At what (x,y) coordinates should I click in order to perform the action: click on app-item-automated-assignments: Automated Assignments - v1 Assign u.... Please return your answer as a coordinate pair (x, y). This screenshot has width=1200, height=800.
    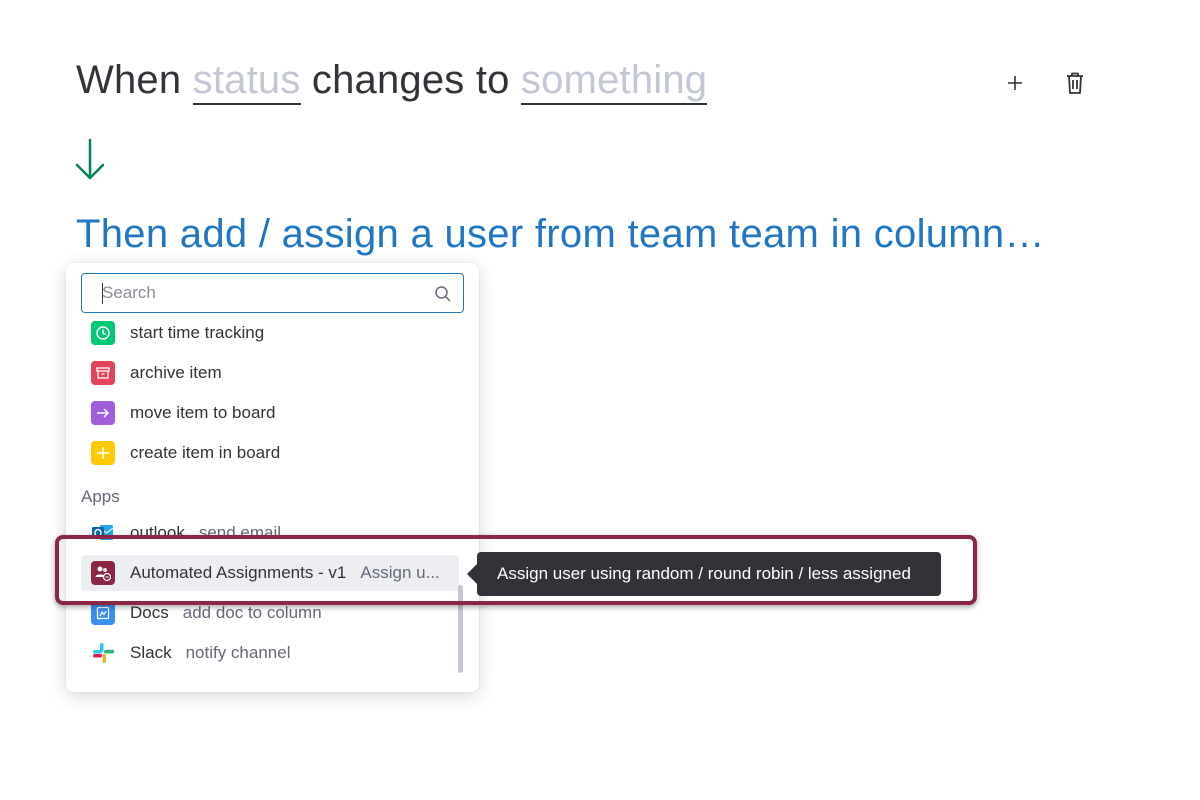
    Looking at the image, I should click on (270, 573).